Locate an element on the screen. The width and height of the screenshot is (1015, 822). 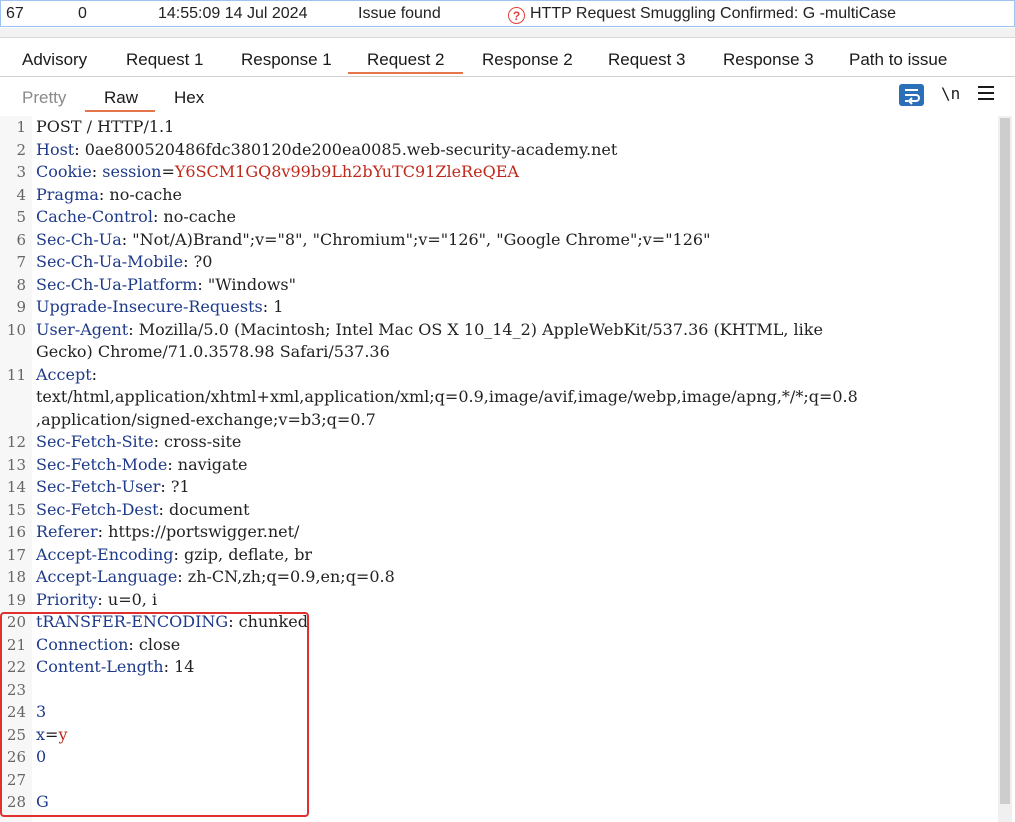
line-content: Upgrade-Insecure-Requests: 1 is located at coordinates (160, 306).